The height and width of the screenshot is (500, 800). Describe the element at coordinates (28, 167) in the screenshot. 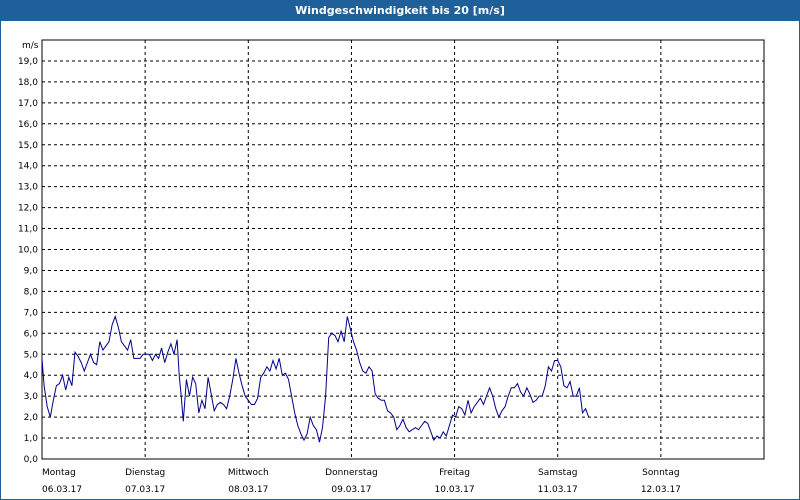

I see `y-tick-label: 14,0` at that location.